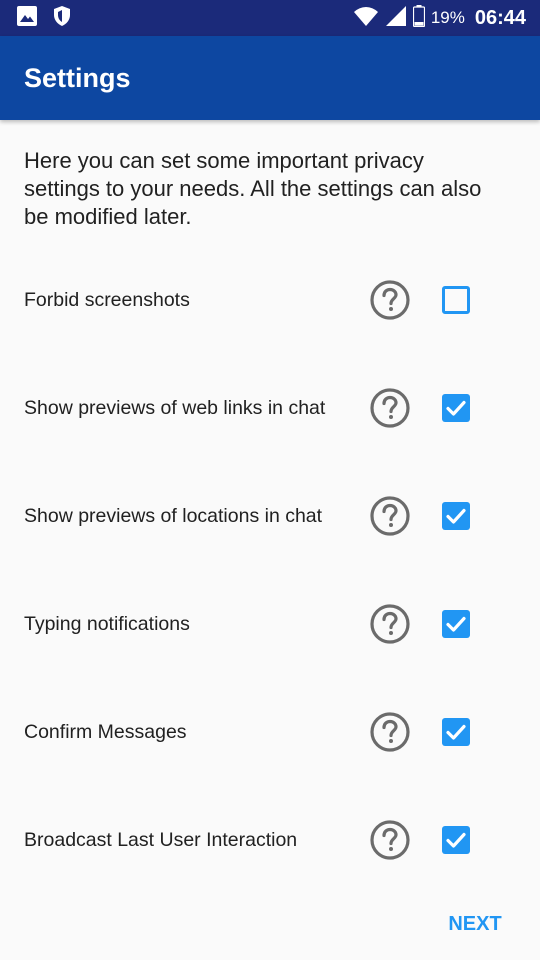 This screenshot has width=540, height=960. I want to click on battery-icon, so click(418, 18).